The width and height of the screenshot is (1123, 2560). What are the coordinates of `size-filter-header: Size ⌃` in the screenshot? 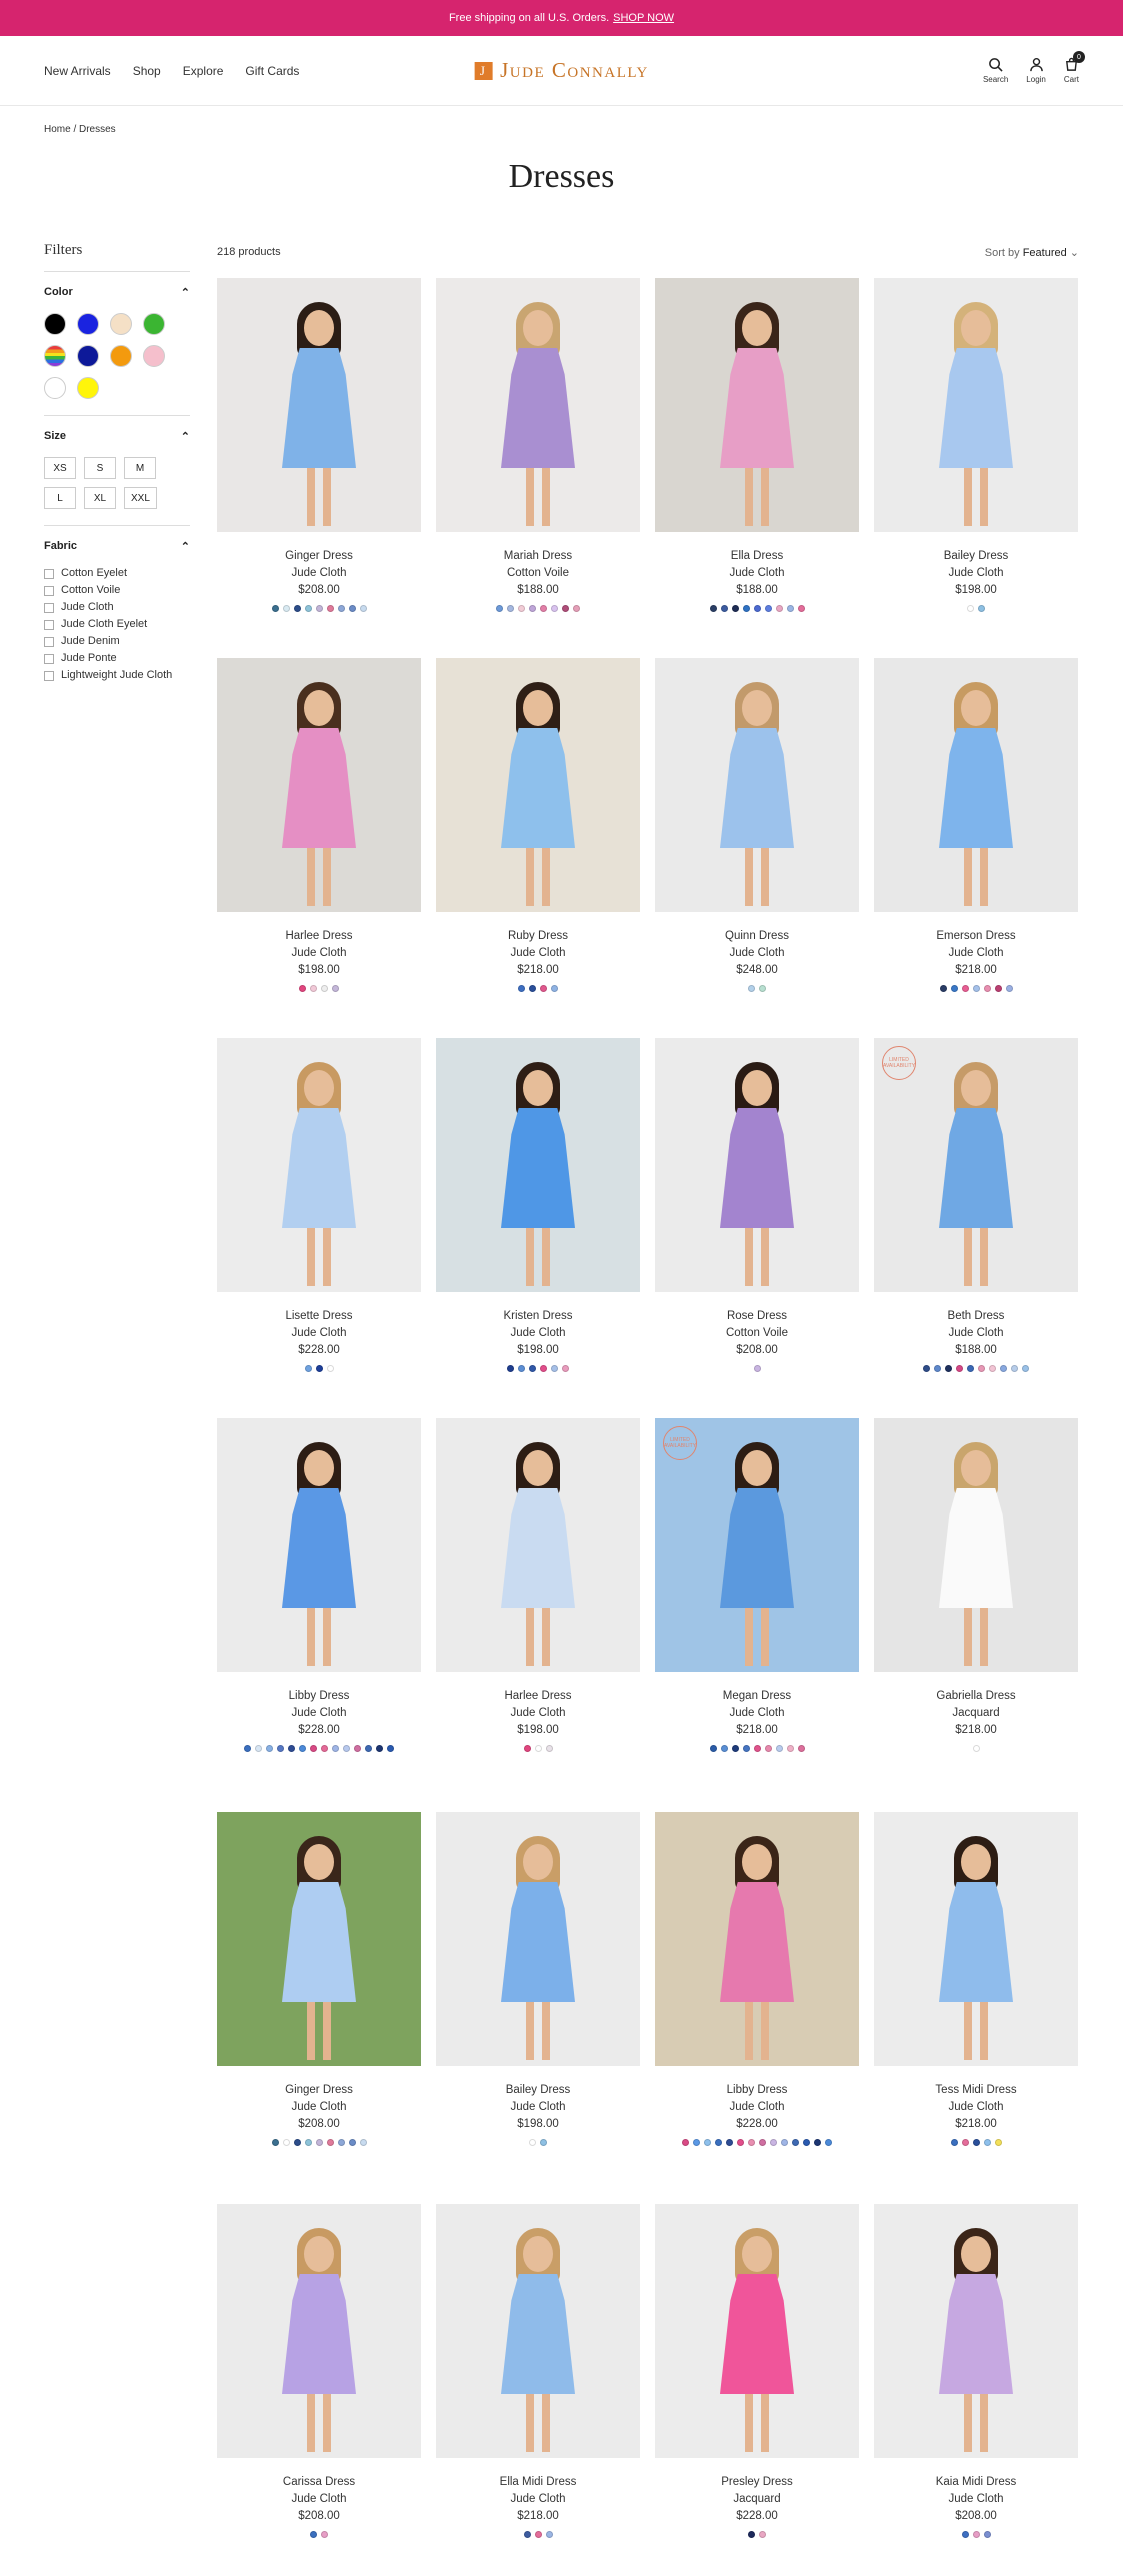 It's located at (117, 436).